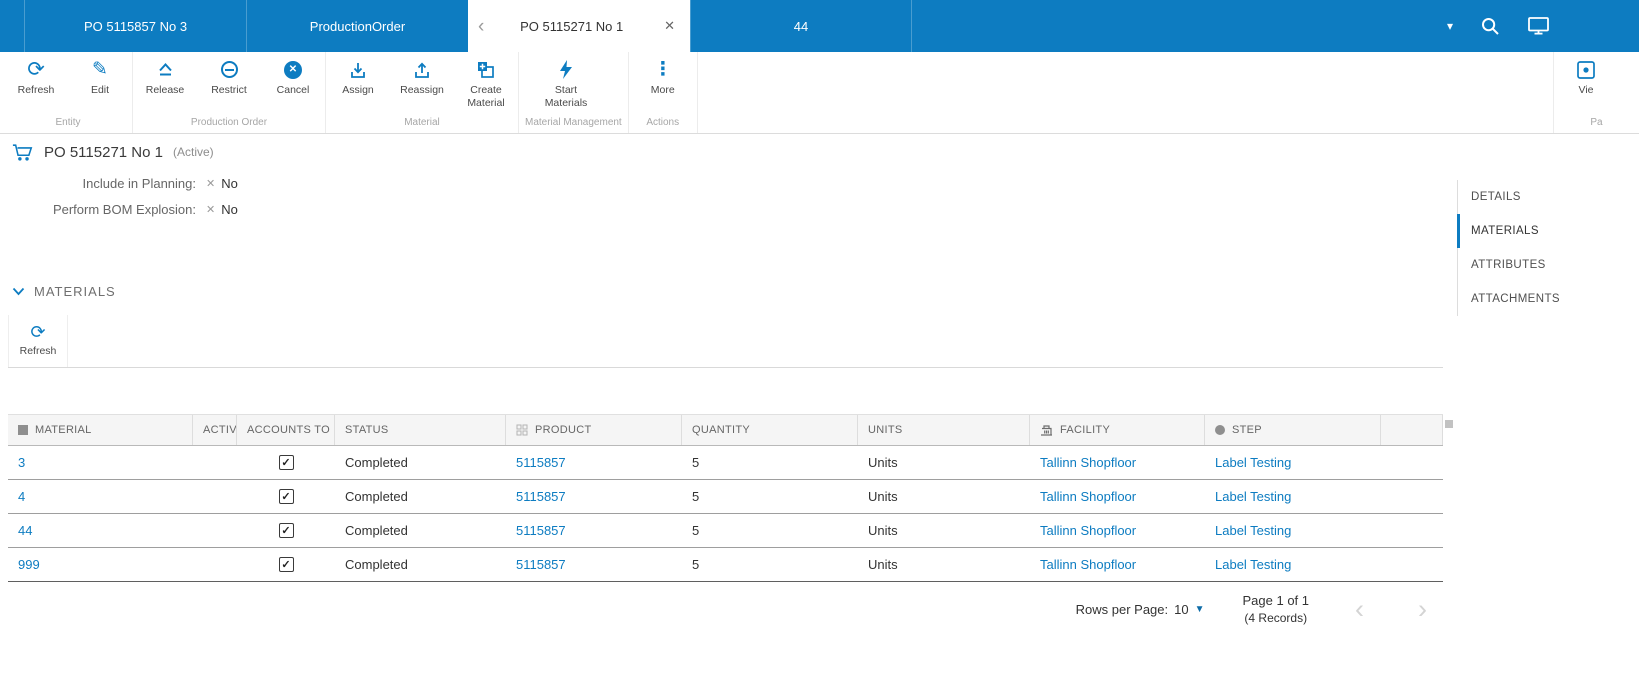  I want to click on column-header-status: STATUS, so click(420, 430).